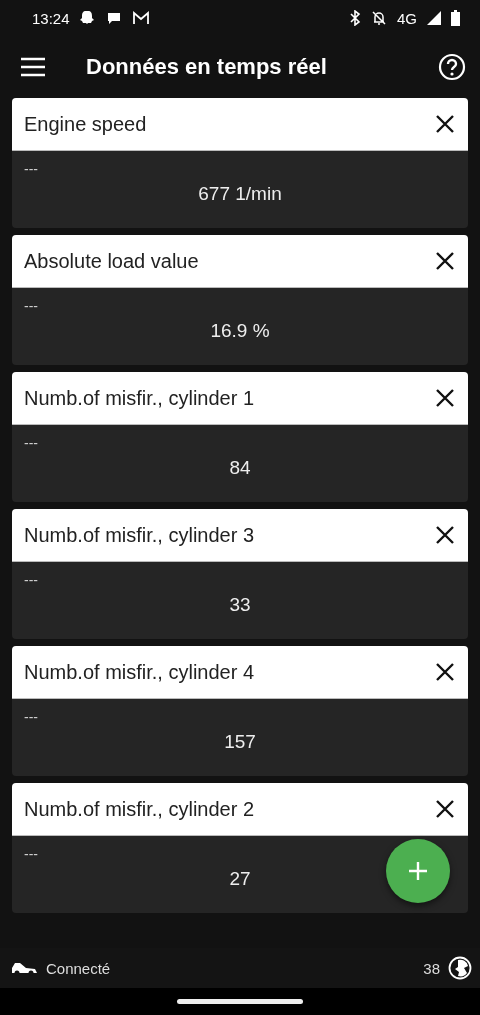 This screenshot has height=1015, width=480. What do you see at coordinates (240, 742) in the screenshot?
I see `card-value: 157` at bounding box center [240, 742].